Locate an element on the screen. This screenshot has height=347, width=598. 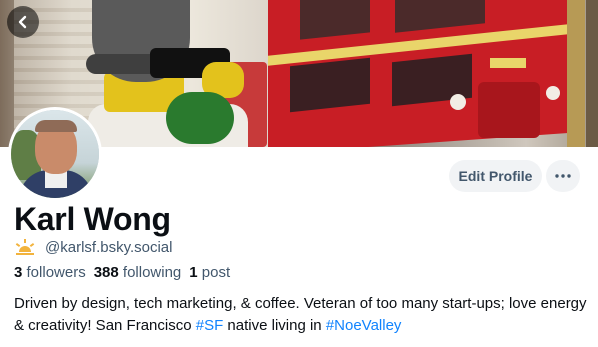
avatar-hair is located at coordinates (56, 126).